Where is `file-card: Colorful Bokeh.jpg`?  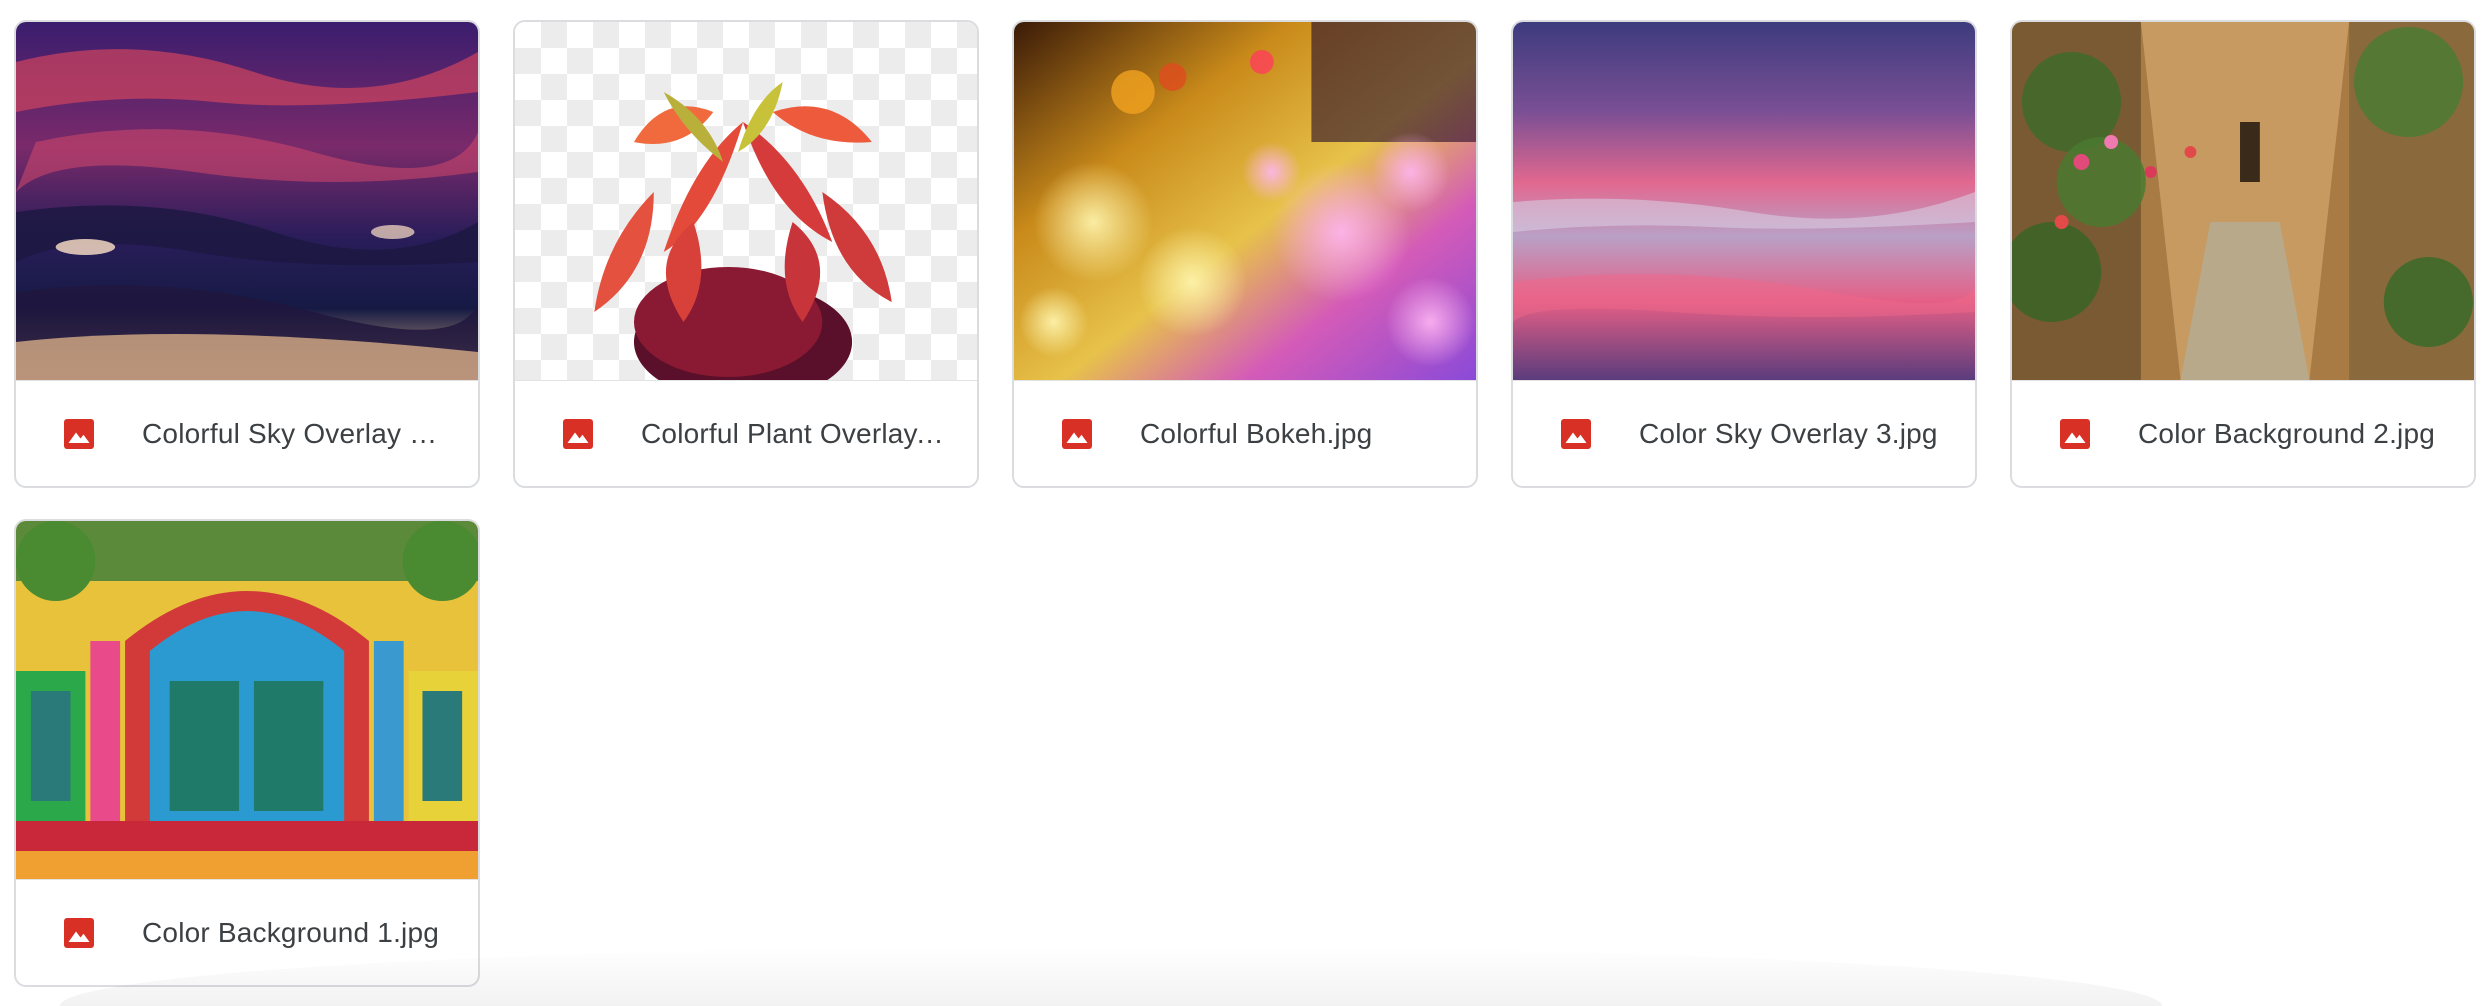 file-card: Colorful Bokeh.jpg is located at coordinates (1245, 254).